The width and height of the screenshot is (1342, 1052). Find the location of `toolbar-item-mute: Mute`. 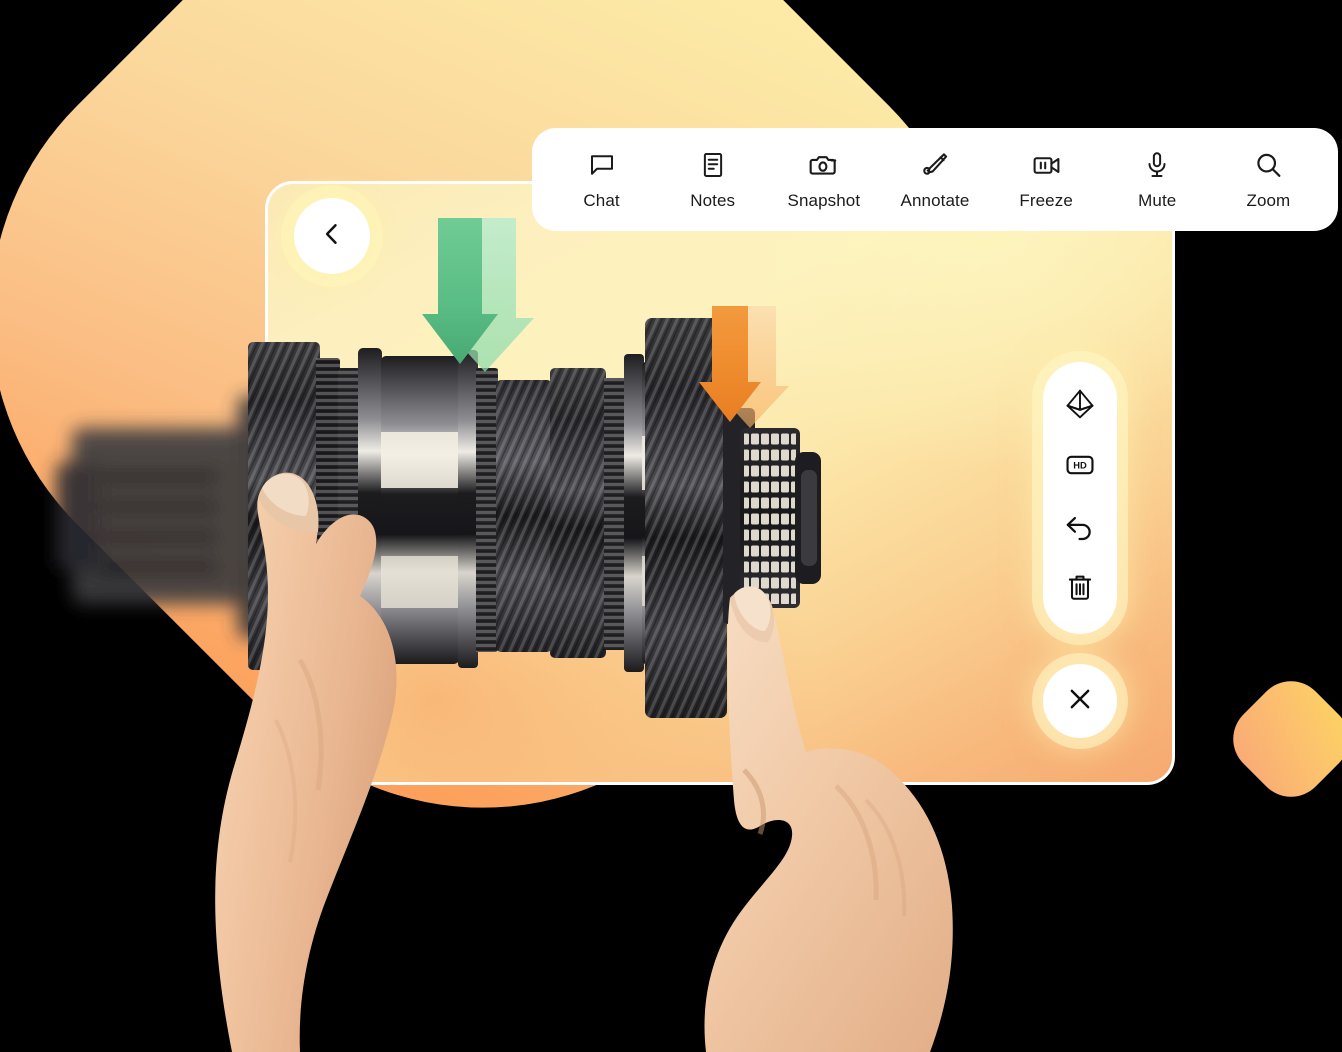

toolbar-item-mute: Mute is located at coordinates (1157, 179).